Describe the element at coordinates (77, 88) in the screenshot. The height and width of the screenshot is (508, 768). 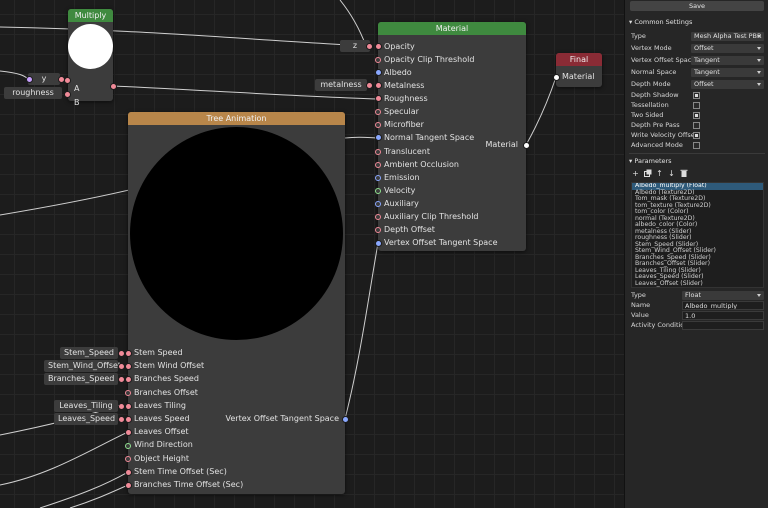
I see `multiply-input-a: A` at that location.